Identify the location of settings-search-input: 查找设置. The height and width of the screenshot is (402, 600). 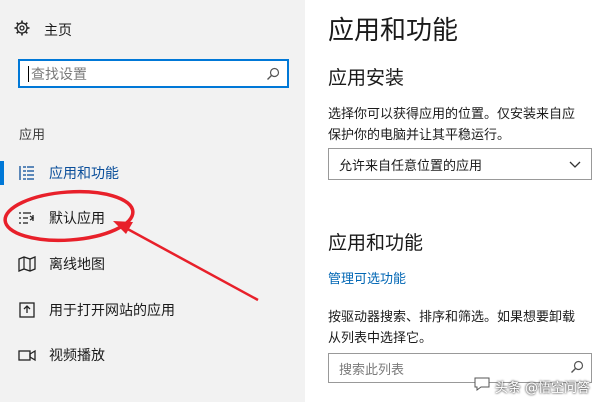
(153, 73).